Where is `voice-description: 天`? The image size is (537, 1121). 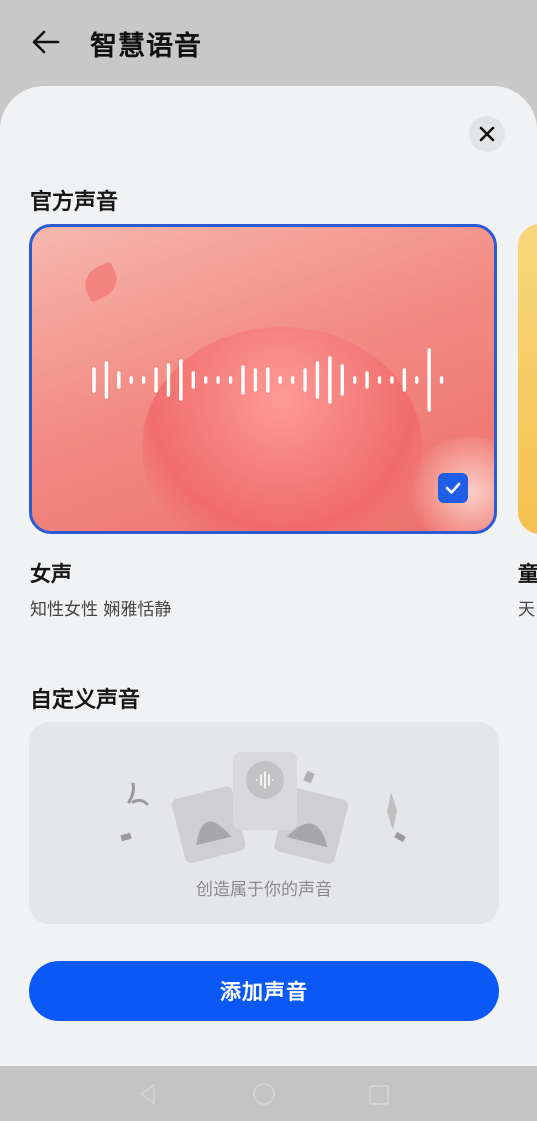
voice-description: 天 is located at coordinates (526, 610).